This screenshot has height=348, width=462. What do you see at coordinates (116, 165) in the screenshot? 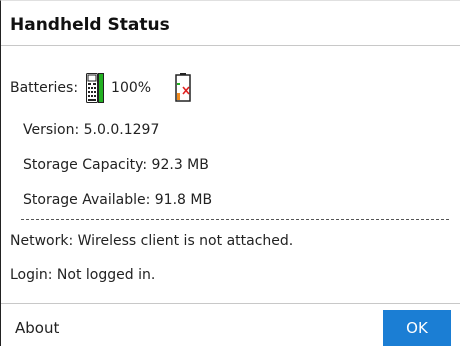
I see `storage-capacity-text: Storage Capacity: 92.3 MB` at bounding box center [116, 165].